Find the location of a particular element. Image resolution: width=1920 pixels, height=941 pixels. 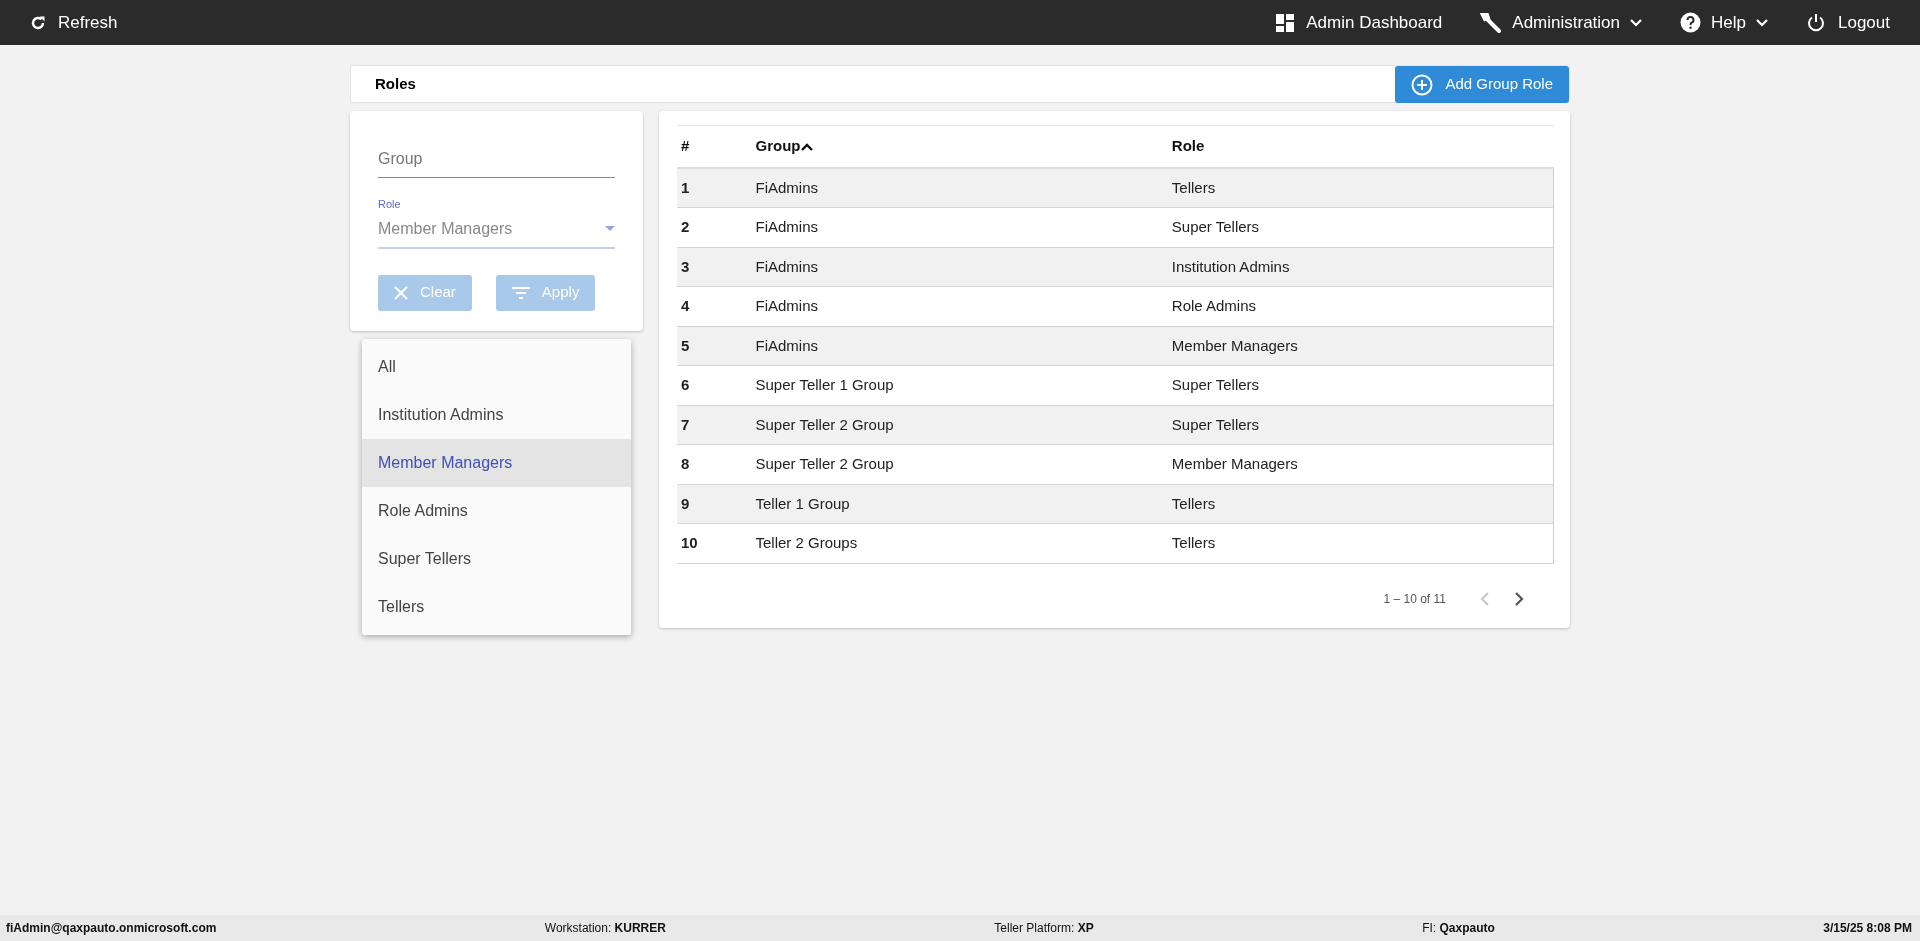

table-cell: 3 is located at coordinates (685, 266).